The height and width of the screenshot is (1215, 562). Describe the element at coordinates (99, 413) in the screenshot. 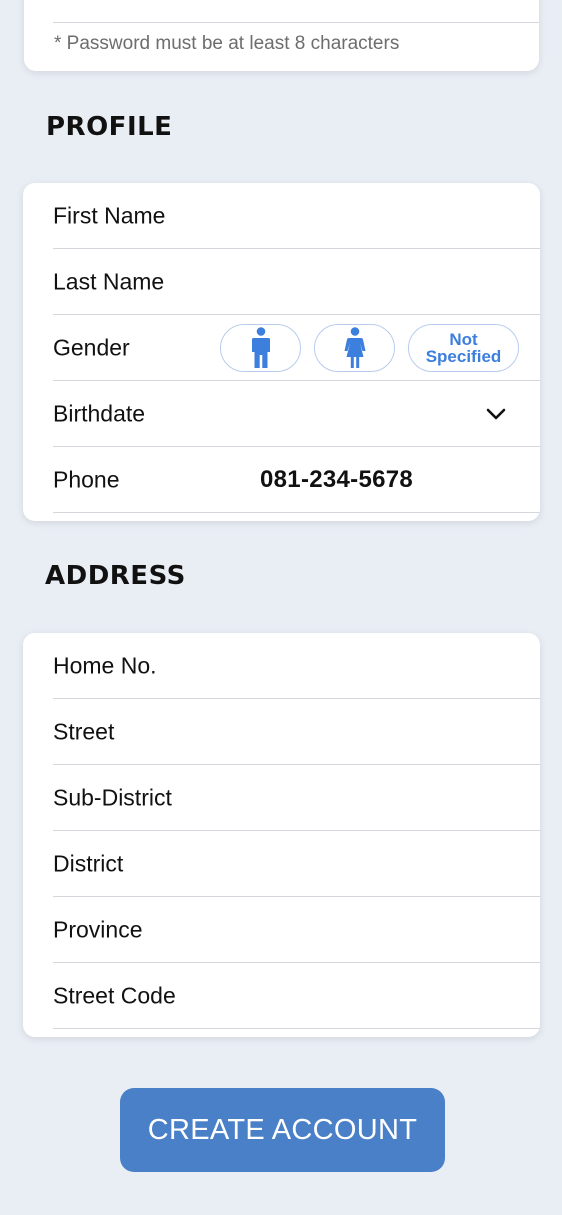

I see `birthdate-label: Birthdate` at that location.